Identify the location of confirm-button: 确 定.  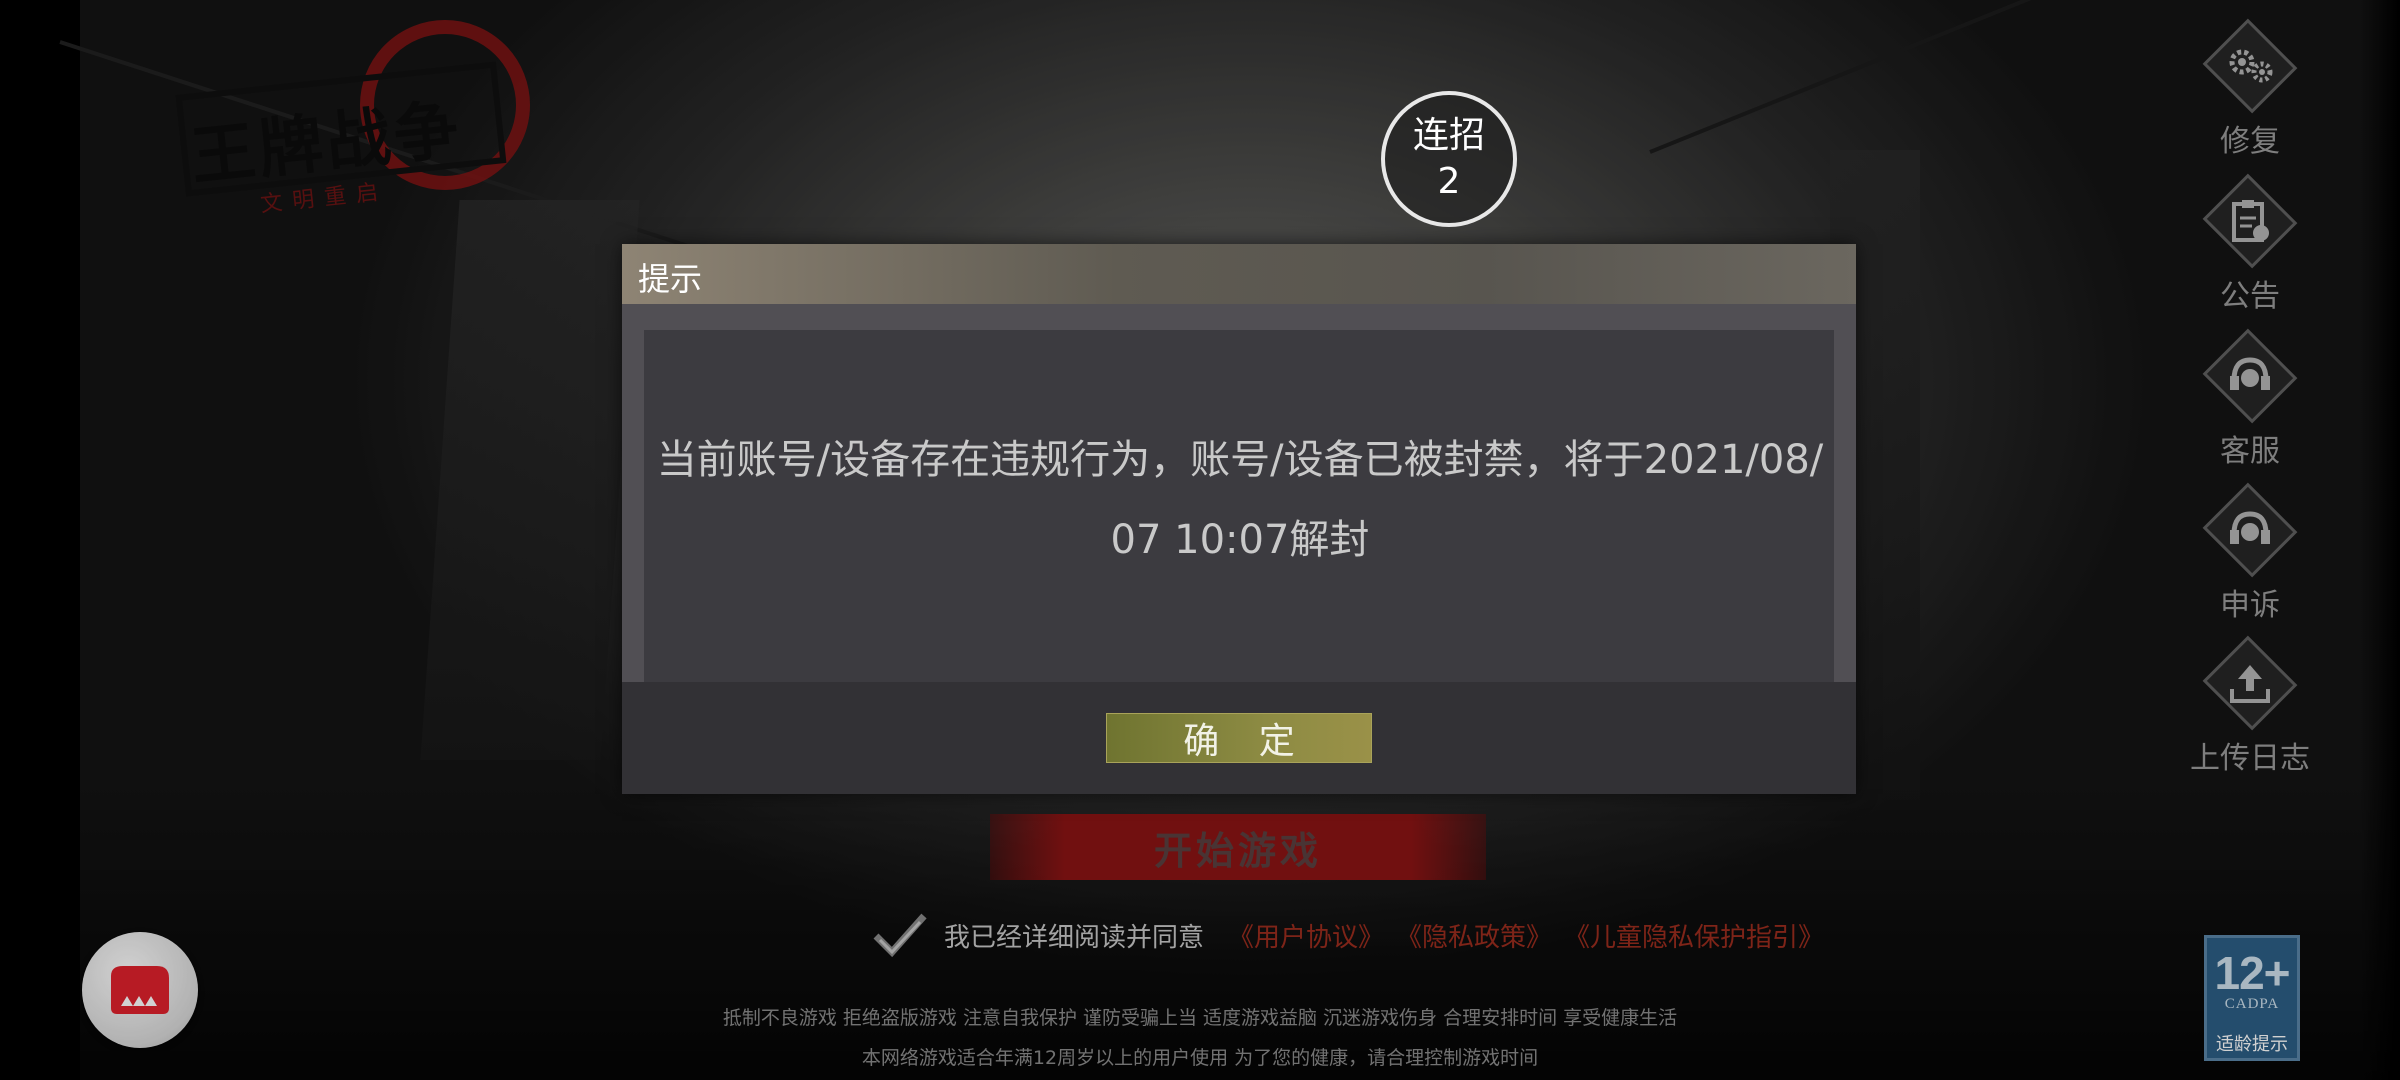
(1239, 738).